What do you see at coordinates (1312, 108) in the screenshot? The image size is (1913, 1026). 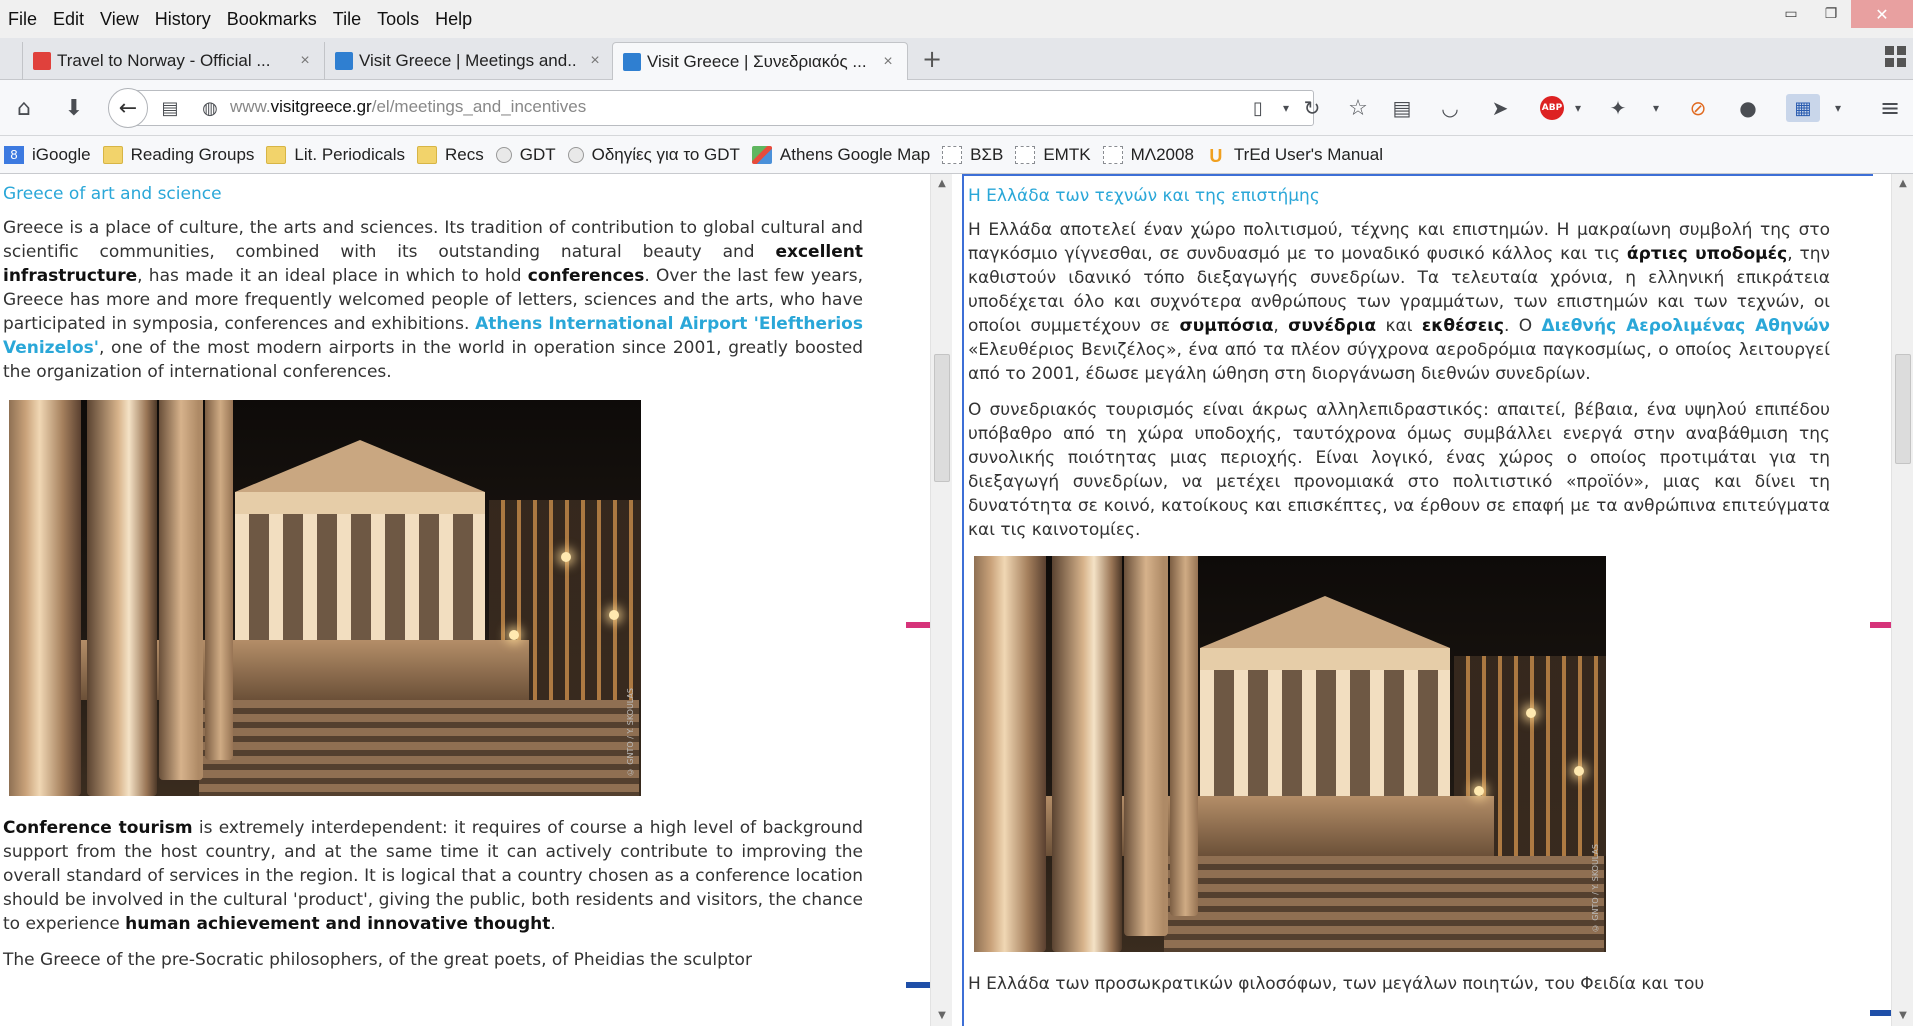 I see `reload-icon: ↻` at bounding box center [1312, 108].